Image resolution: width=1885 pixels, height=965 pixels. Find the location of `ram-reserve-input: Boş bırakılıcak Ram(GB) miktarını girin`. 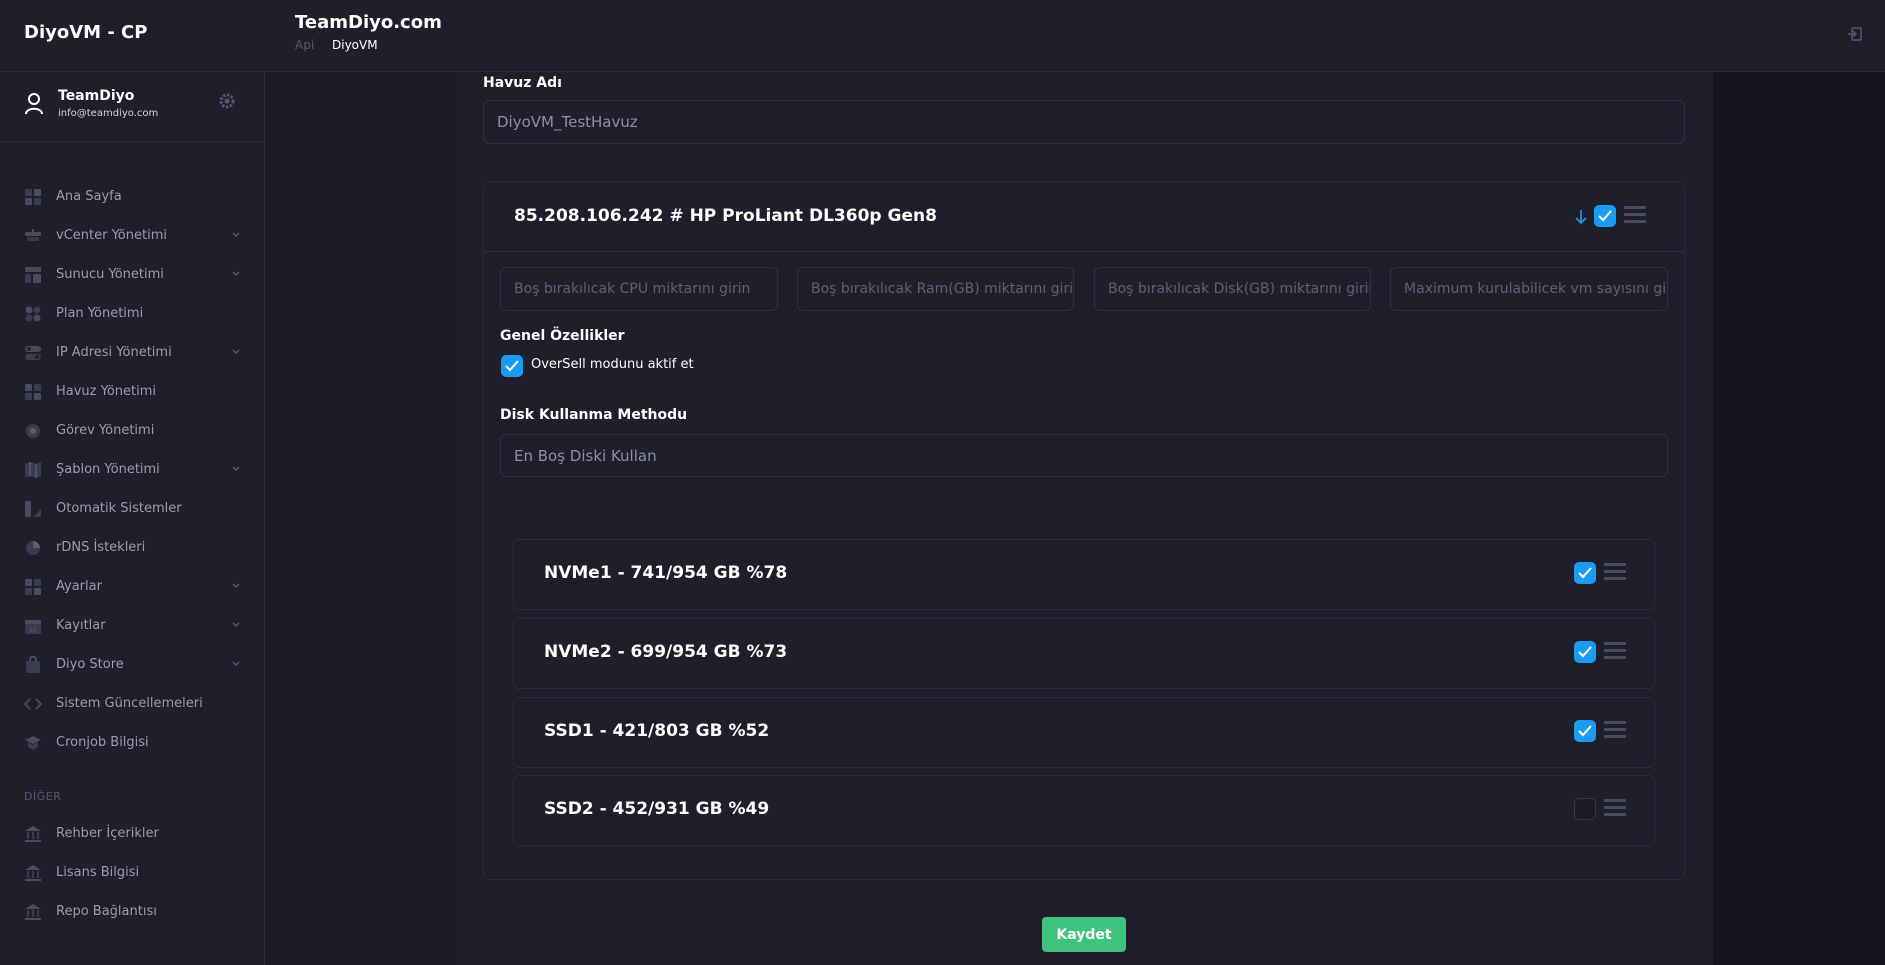

ram-reserve-input: Boş bırakılıcak Ram(GB) miktarını girin is located at coordinates (935, 289).